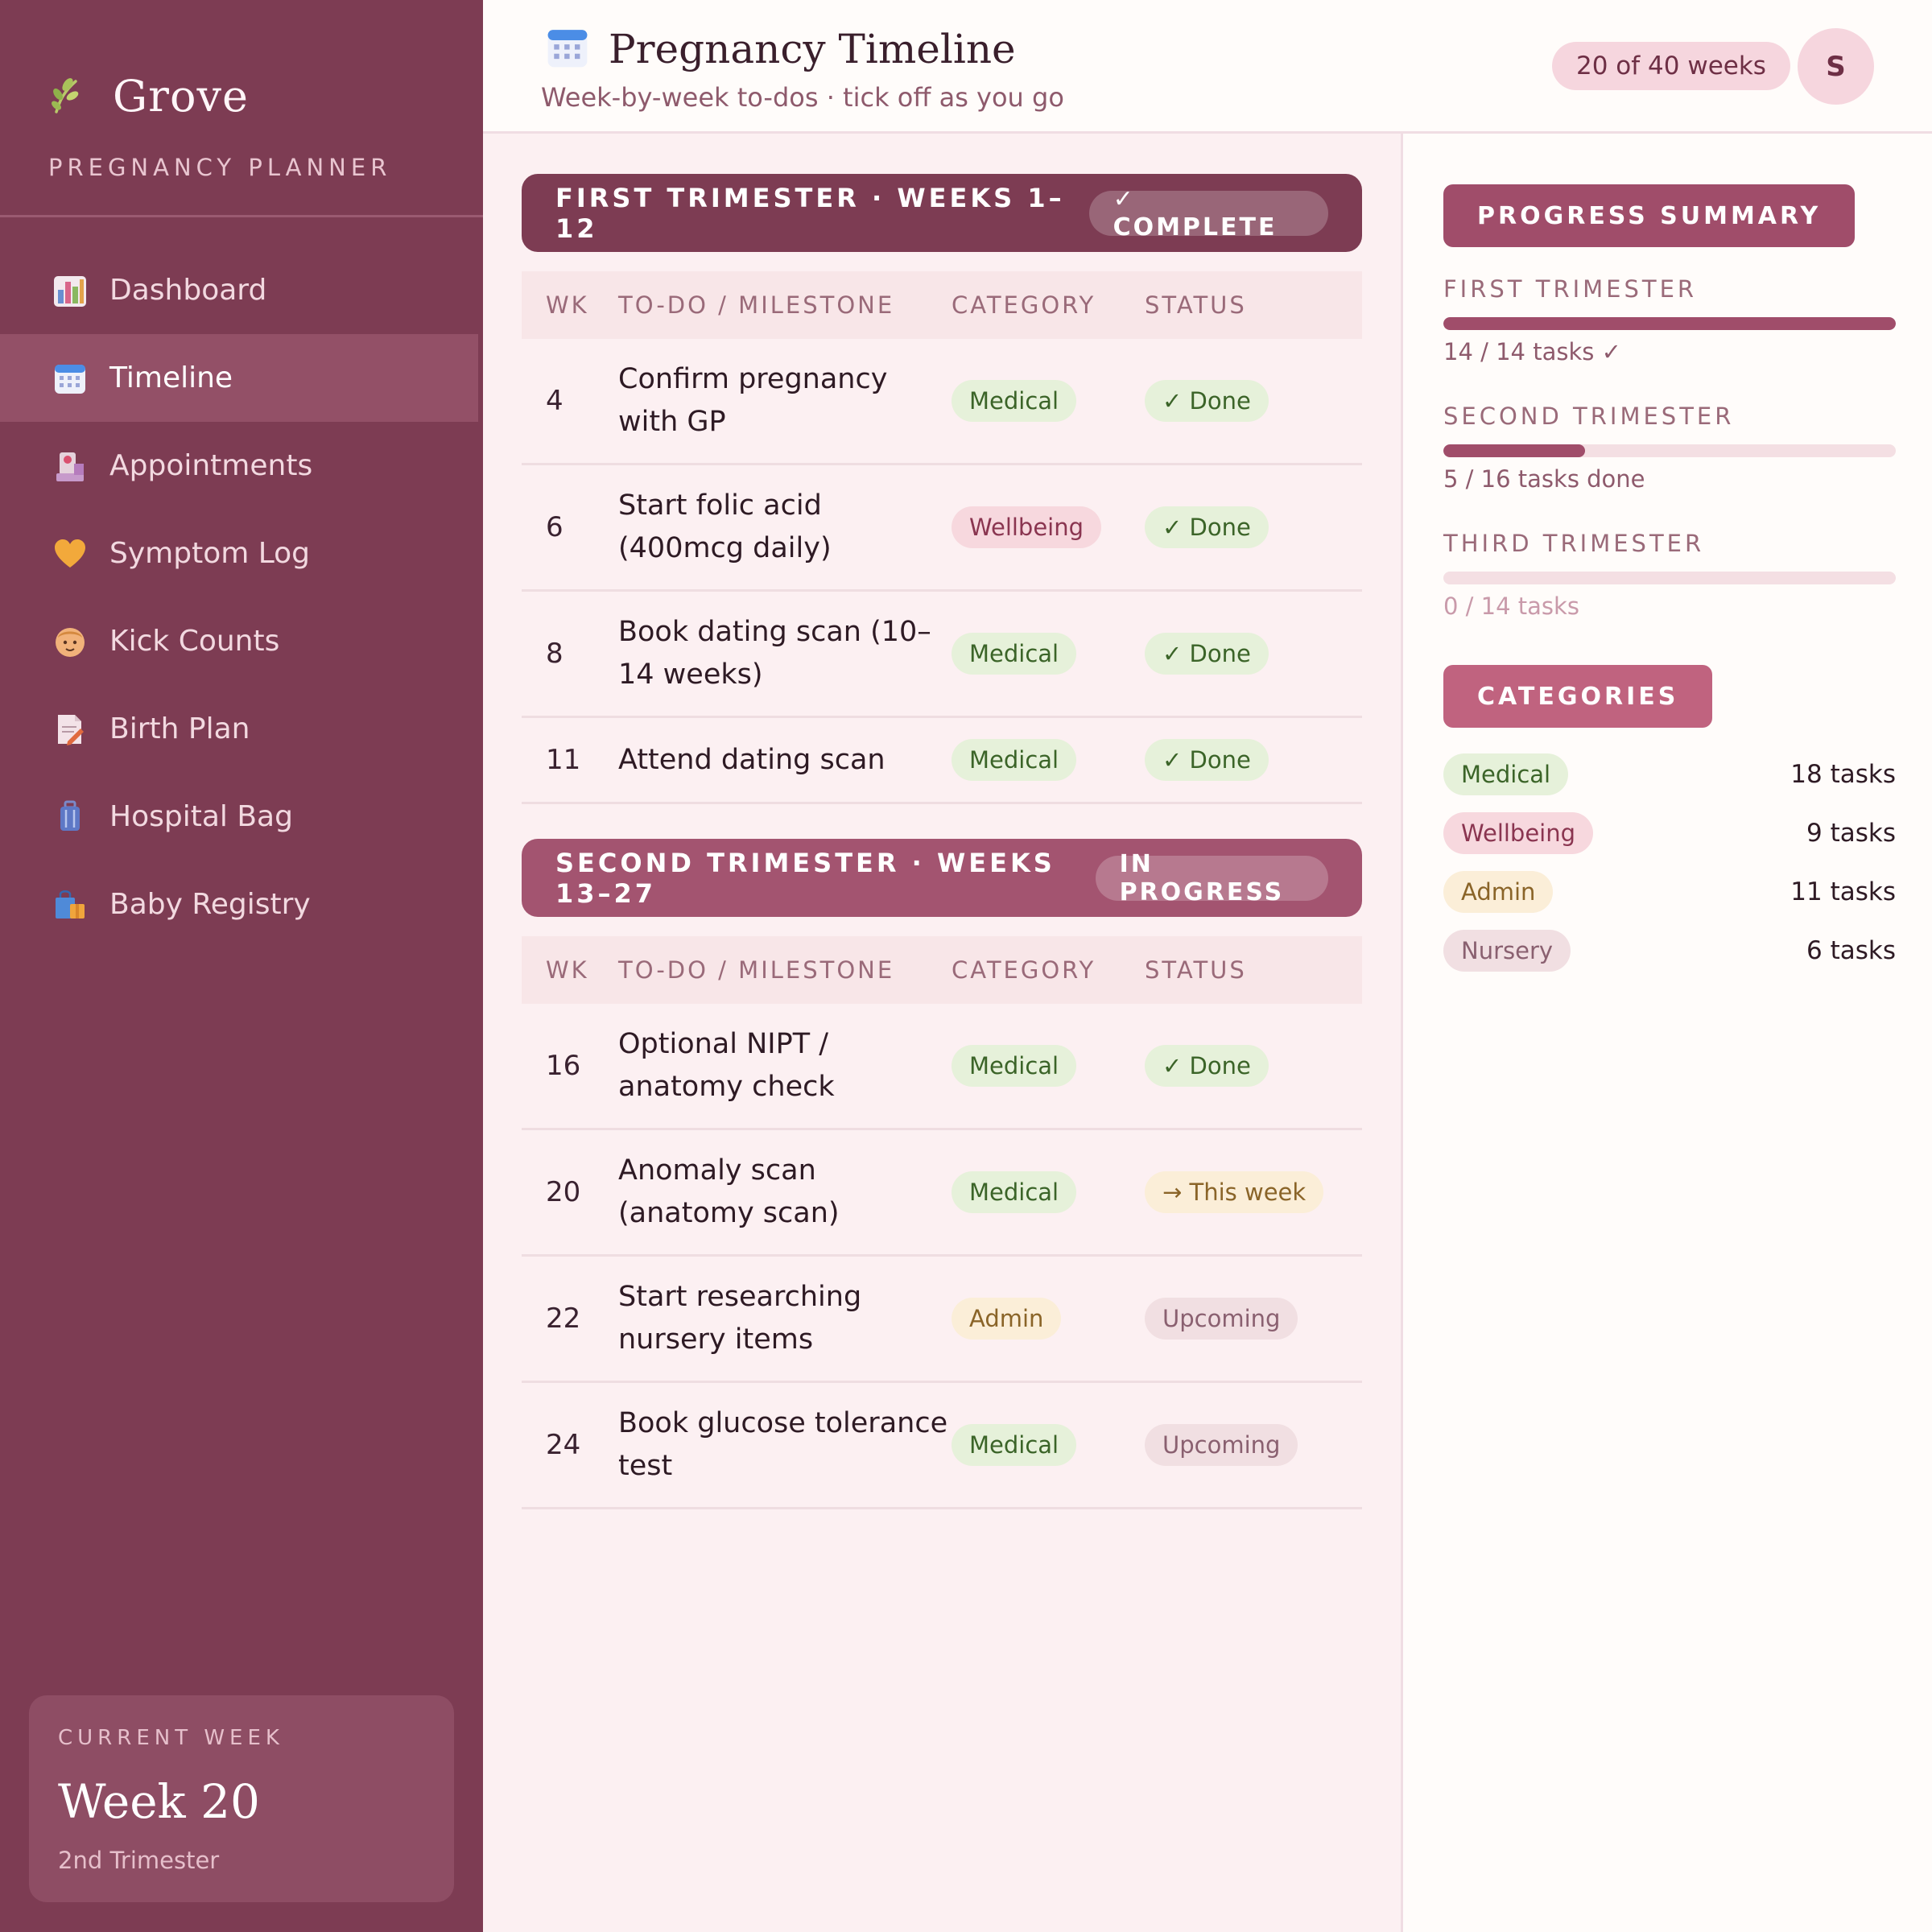  I want to click on category-row-medical: Medical 18 tasks, so click(1669, 774).